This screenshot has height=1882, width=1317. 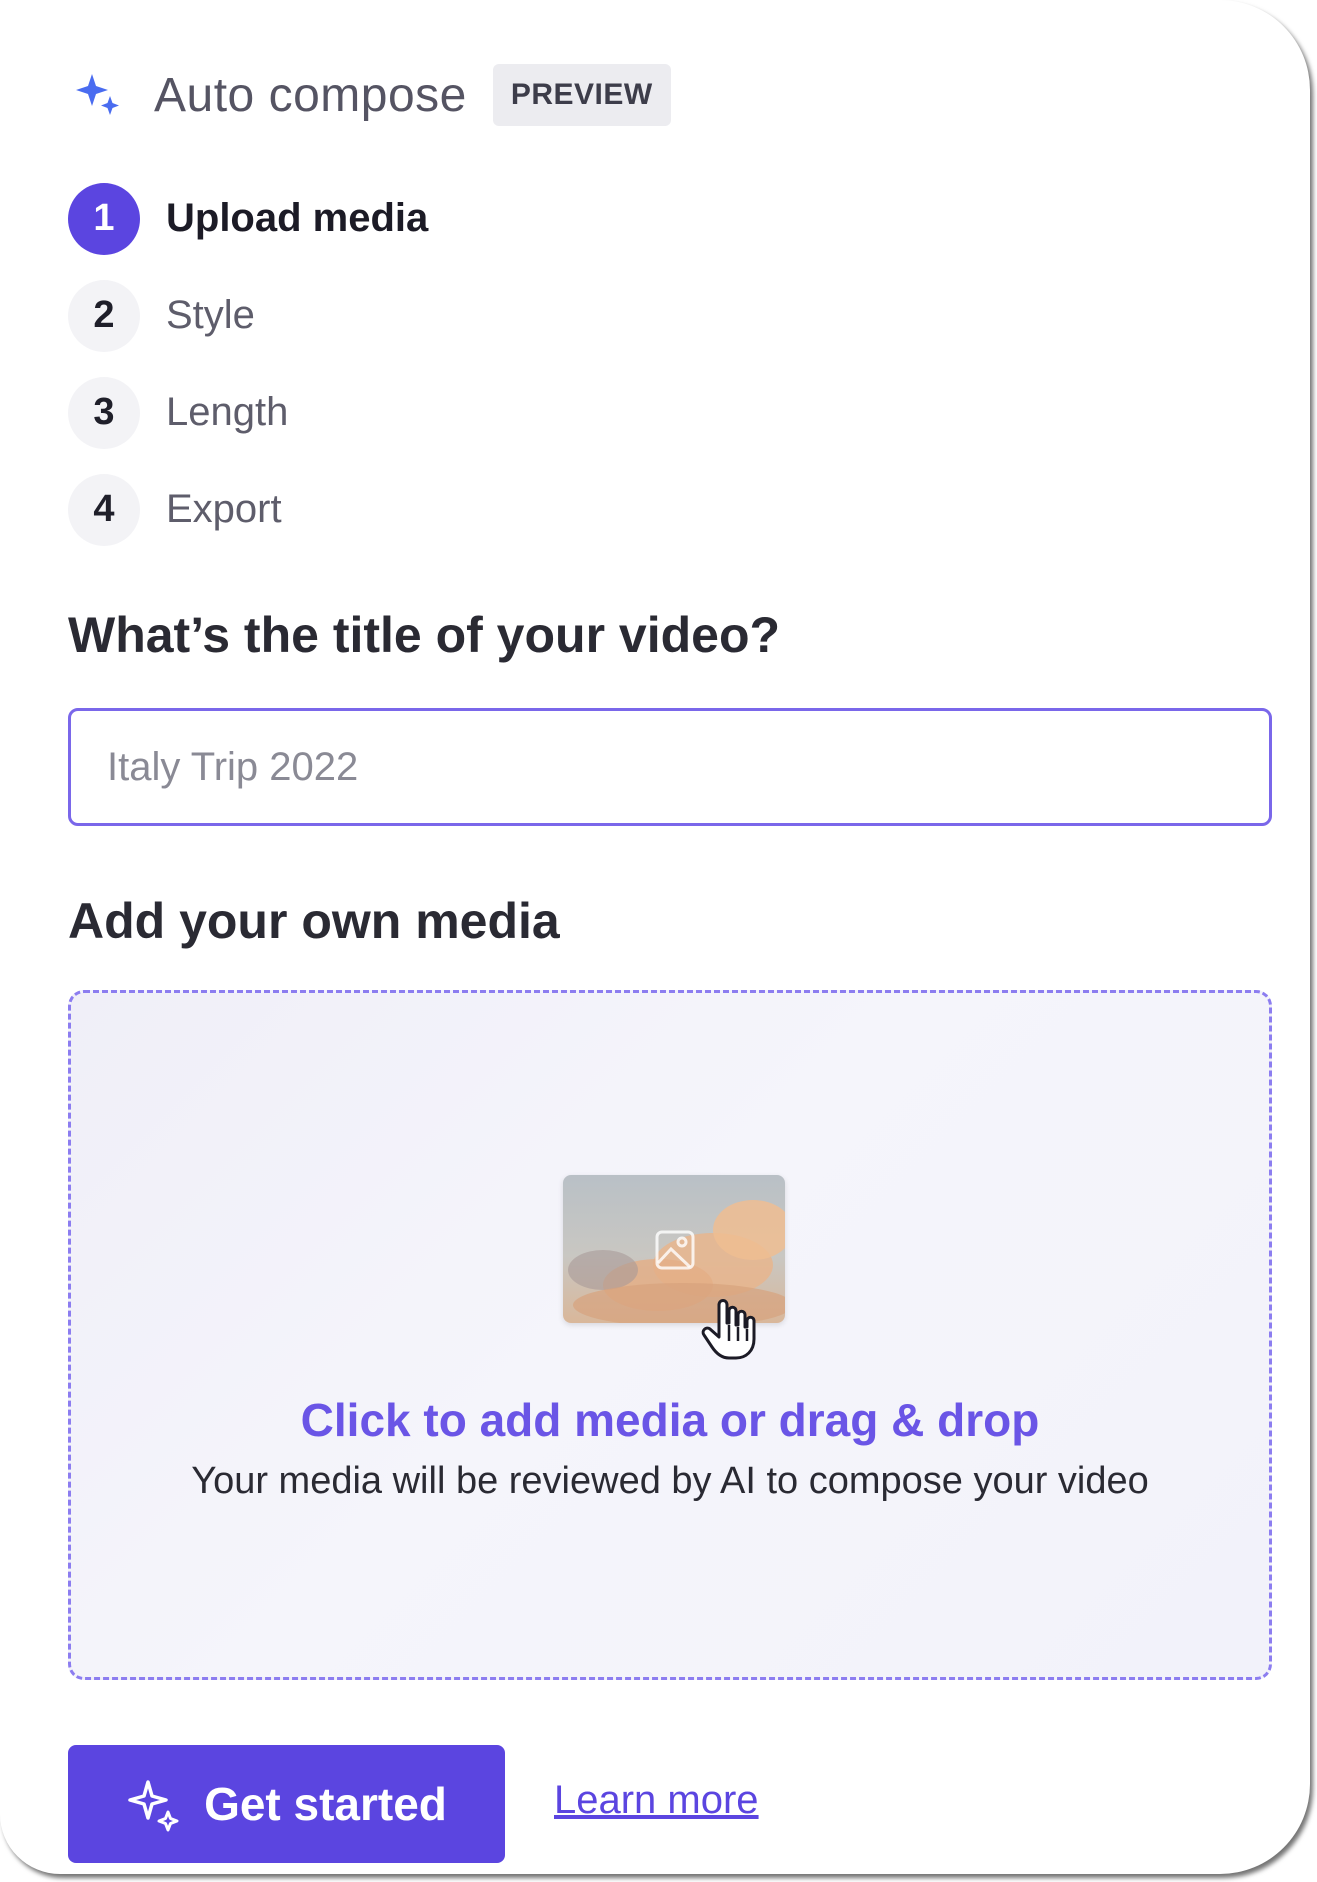 What do you see at coordinates (104, 412) in the screenshot?
I see `step-number: 3` at bounding box center [104, 412].